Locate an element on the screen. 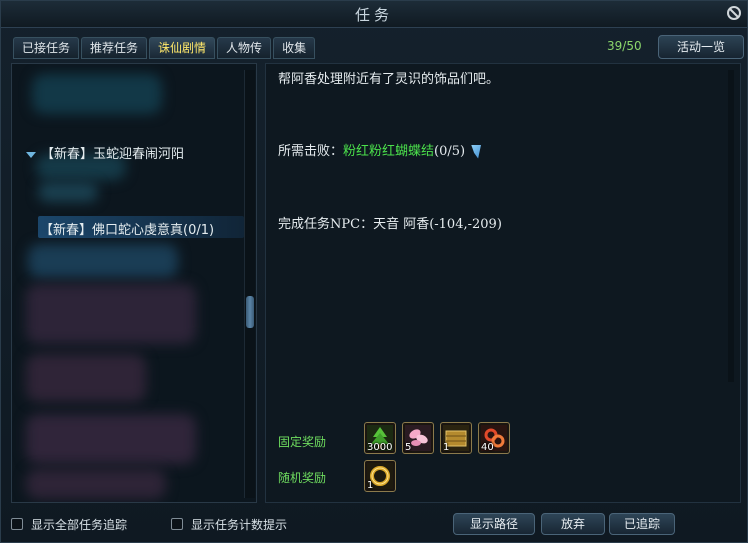 This screenshot has height=543, width=748. show-count-hint-checkbox is located at coordinates (177, 524).